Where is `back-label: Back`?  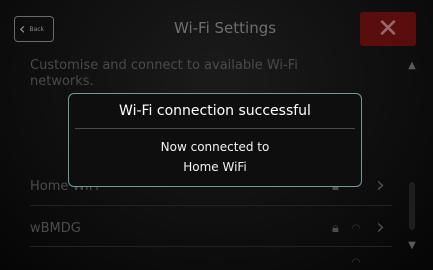 back-label: Back is located at coordinates (36, 29).